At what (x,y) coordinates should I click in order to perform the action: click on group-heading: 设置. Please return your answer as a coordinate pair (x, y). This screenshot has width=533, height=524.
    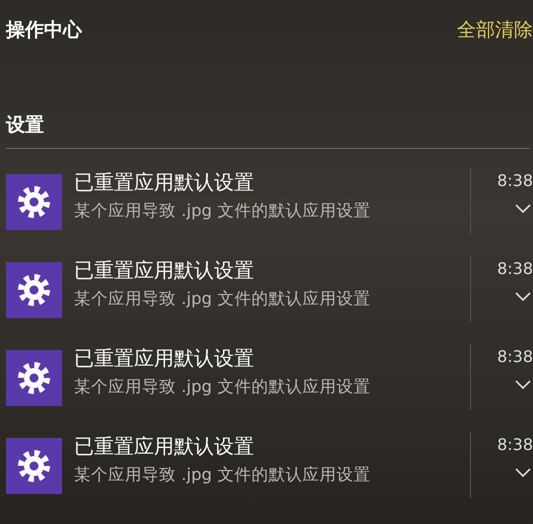
    Looking at the image, I should click on (25, 125).